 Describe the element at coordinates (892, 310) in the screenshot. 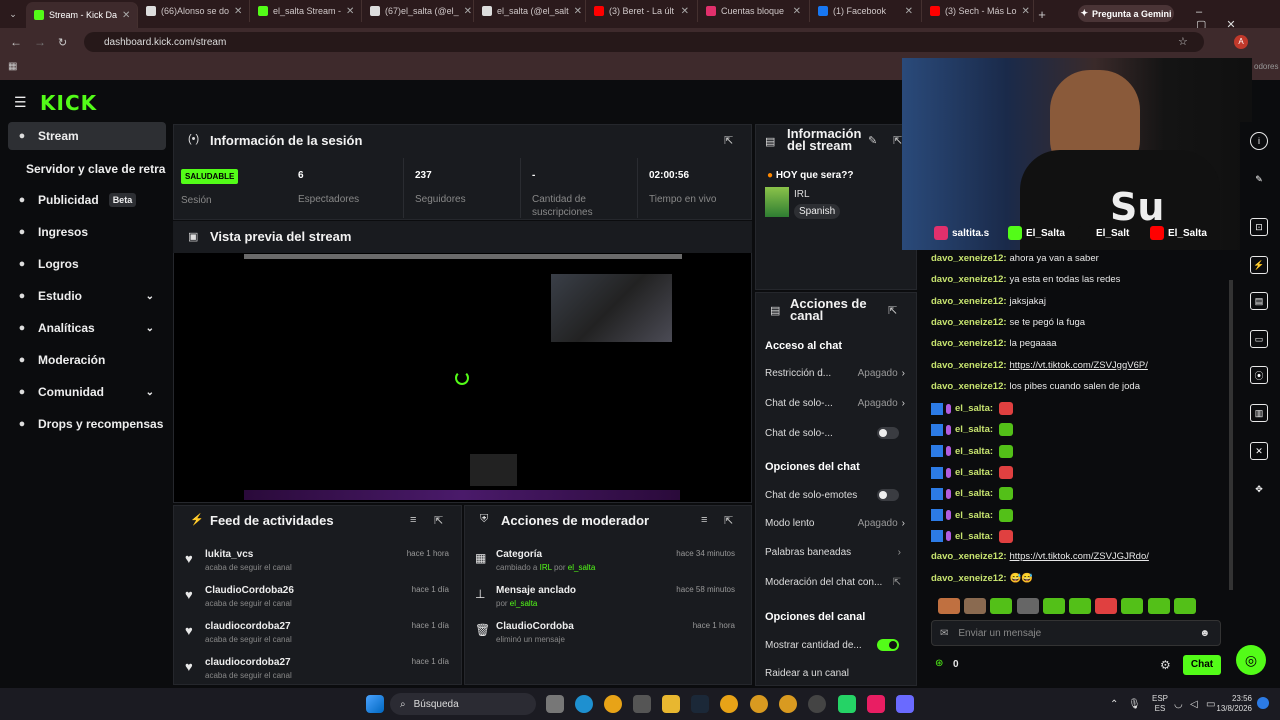

I see `channel-popout-icon: ⇱` at that location.